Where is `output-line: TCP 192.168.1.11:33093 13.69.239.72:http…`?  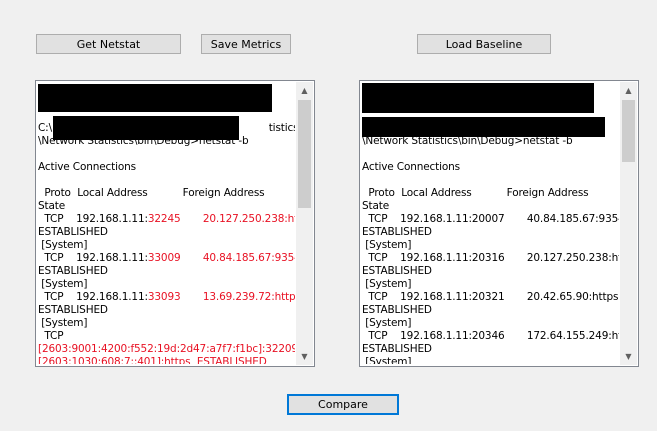
output-line: TCP 192.168.1.11:33093 13.69.239.72:http… is located at coordinates (166, 297).